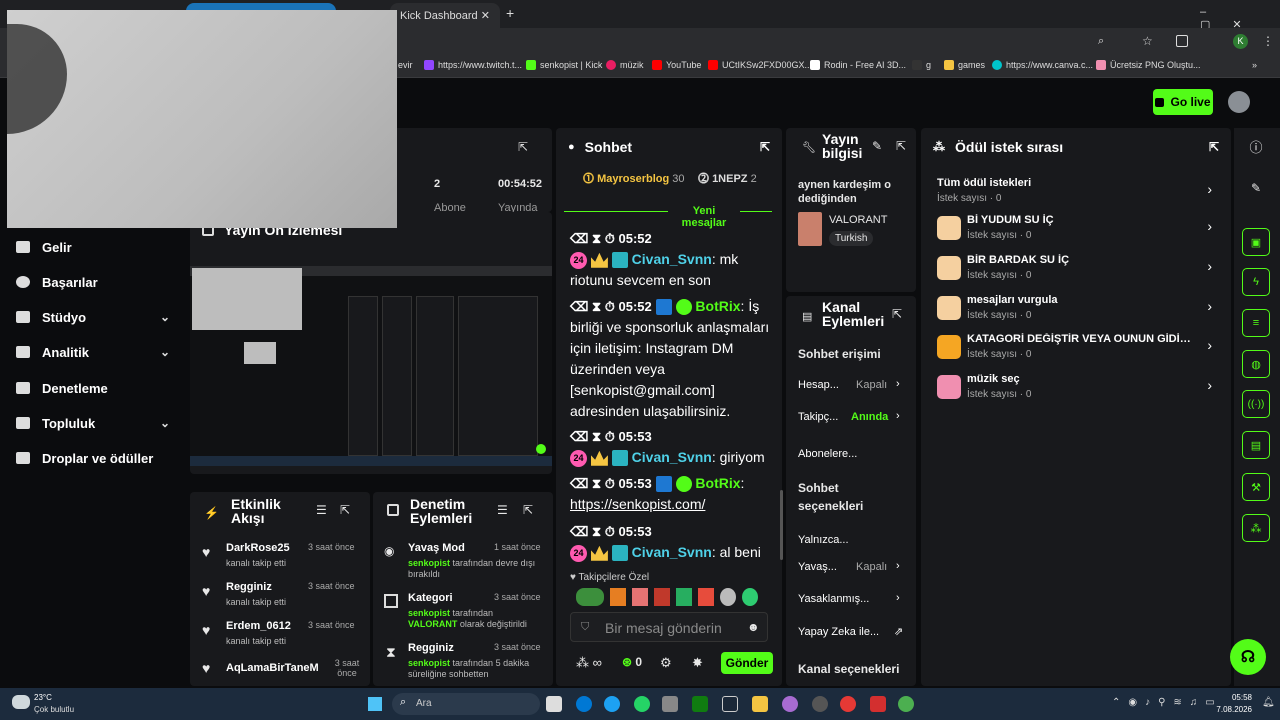 This screenshot has height=720, width=1280. What do you see at coordinates (589, 663) in the screenshot?
I see `users-icon: ⁂ ∞` at bounding box center [589, 663].